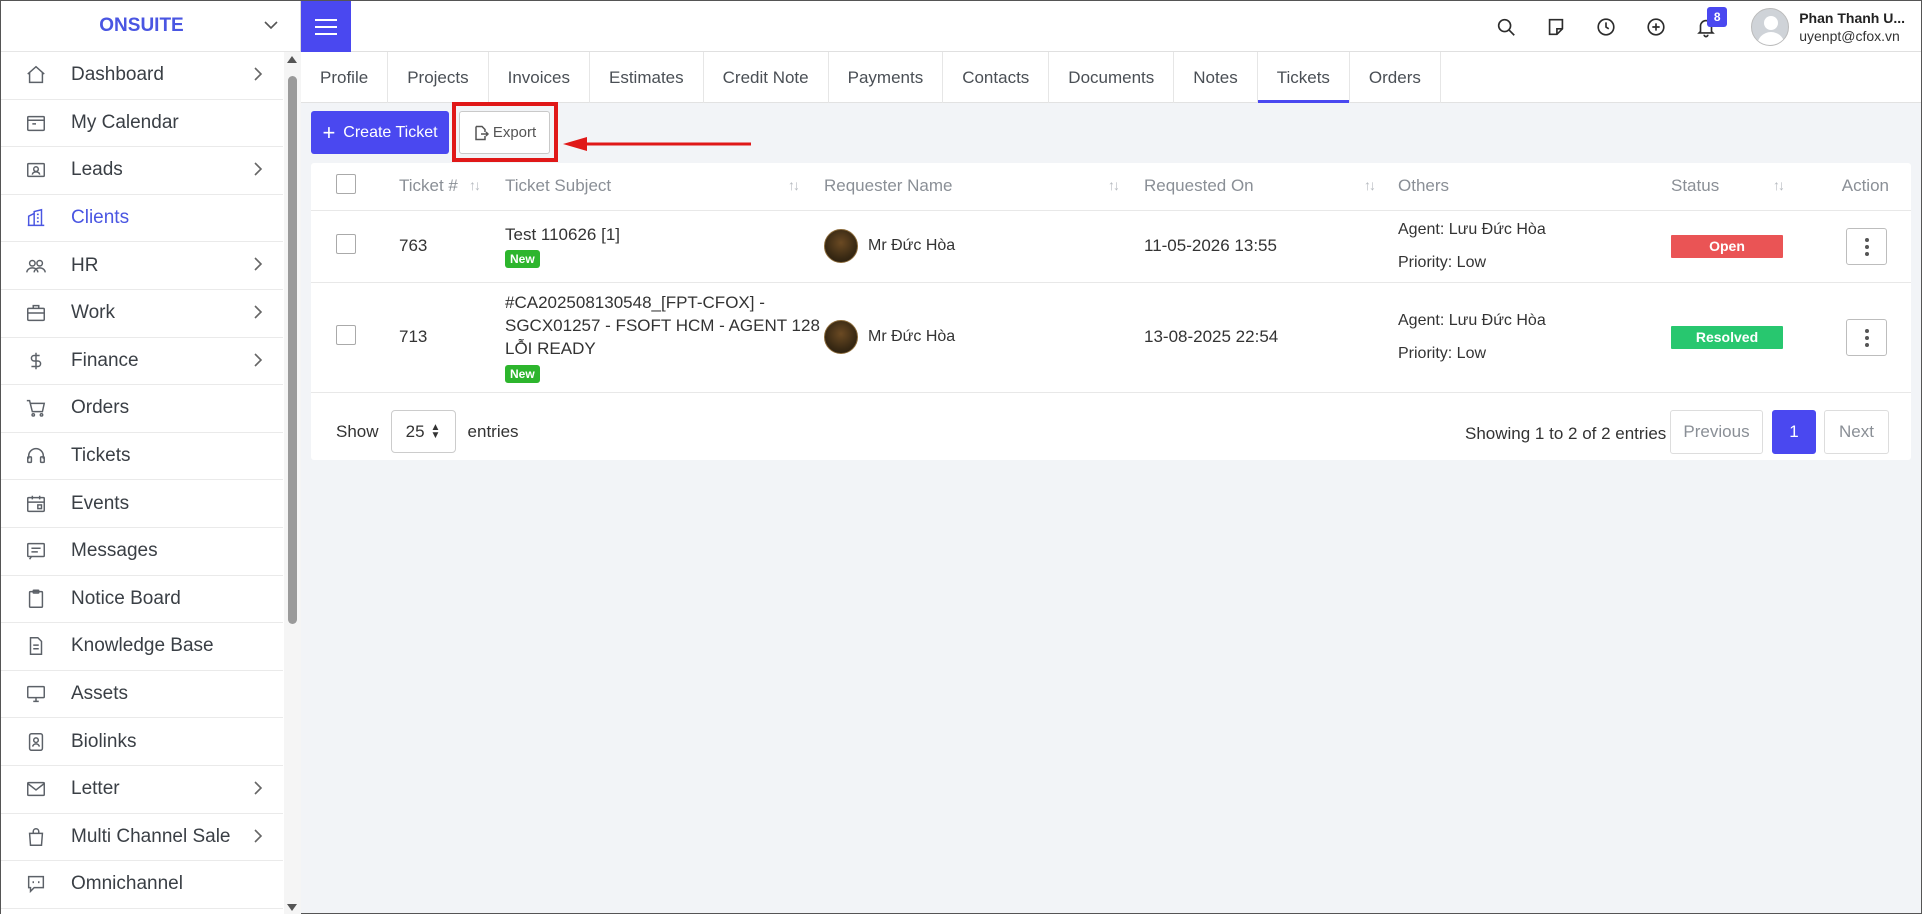 Image resolution: width=1922 pixels, height=914 pixels. Describe the element at coordinates (357, 431) in the screenshot. I see `show-label: Show` at that location.